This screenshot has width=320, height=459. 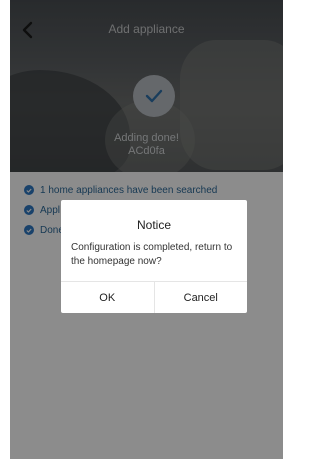 I want to click on dialog-actions: OK Cancel, so click(x=154, y=297).